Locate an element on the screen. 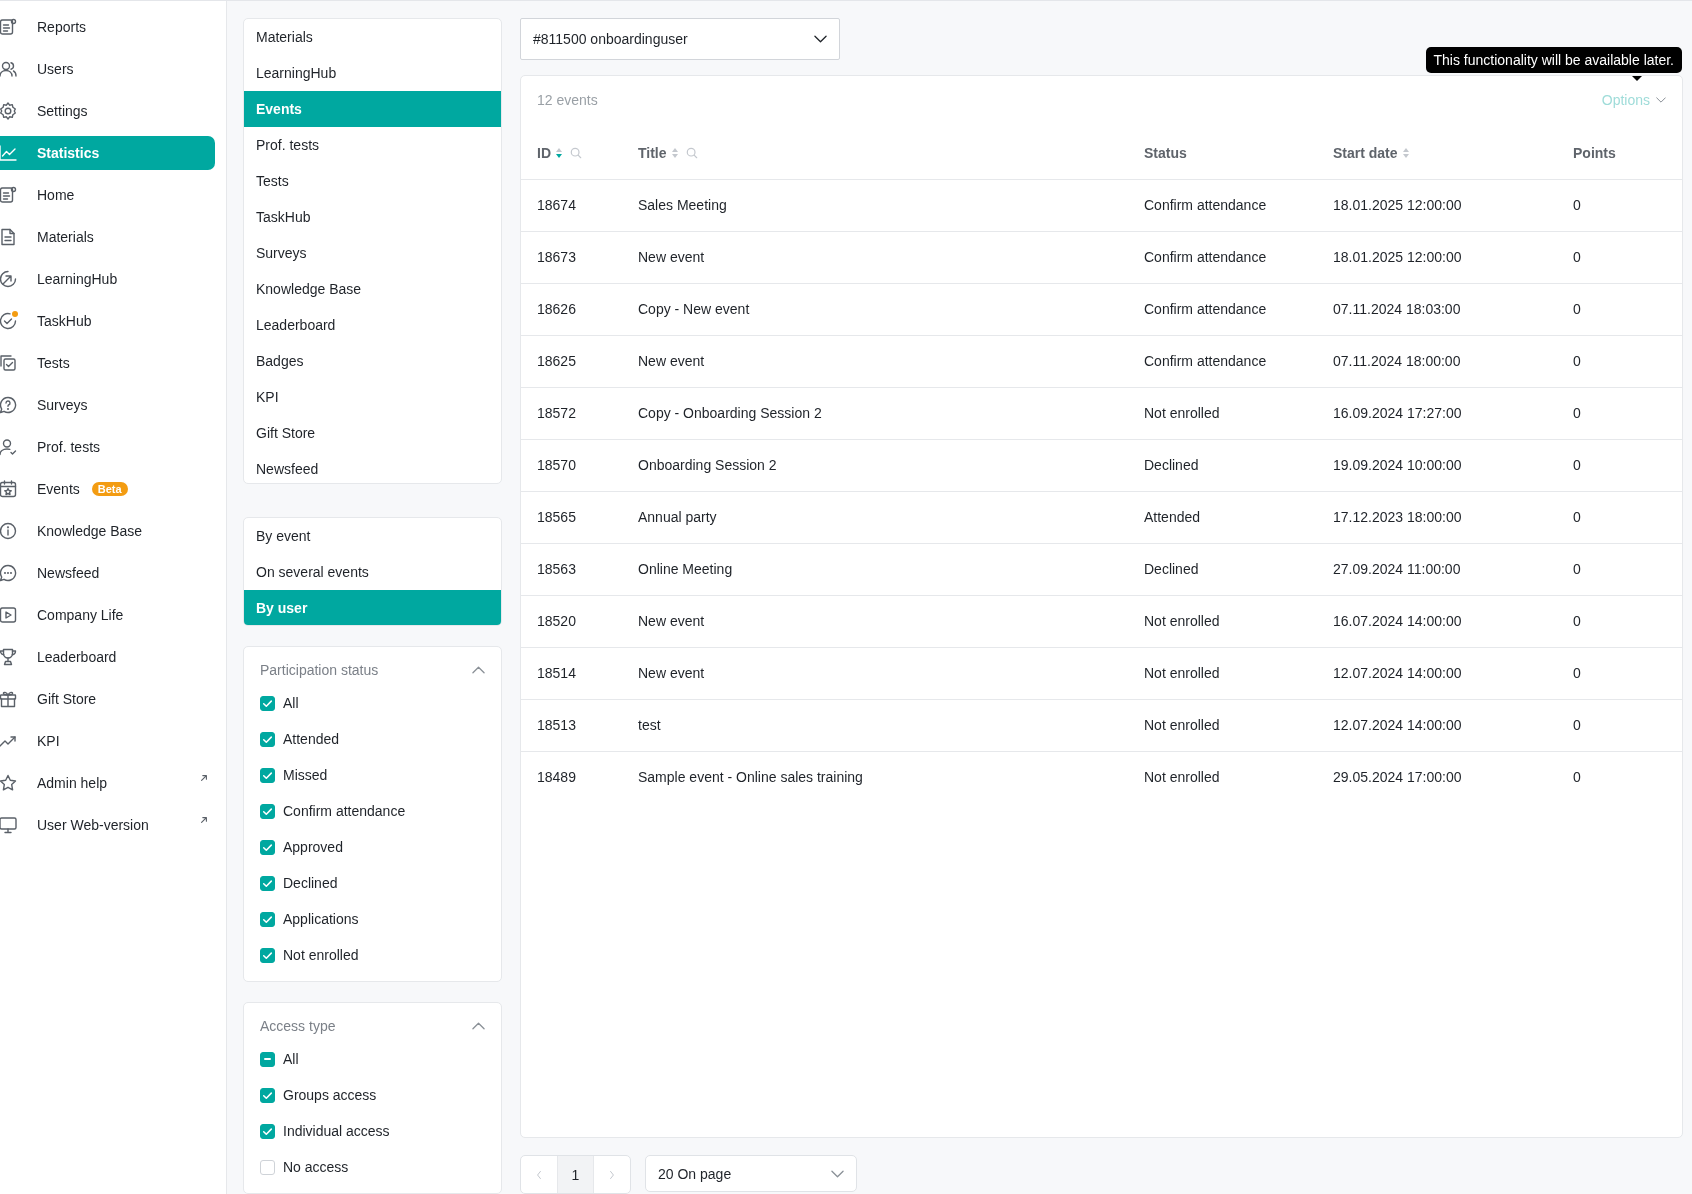 This screenshot has width=1692, height=1194. menu-item: Gift Store is located at coordinates (372, 433).